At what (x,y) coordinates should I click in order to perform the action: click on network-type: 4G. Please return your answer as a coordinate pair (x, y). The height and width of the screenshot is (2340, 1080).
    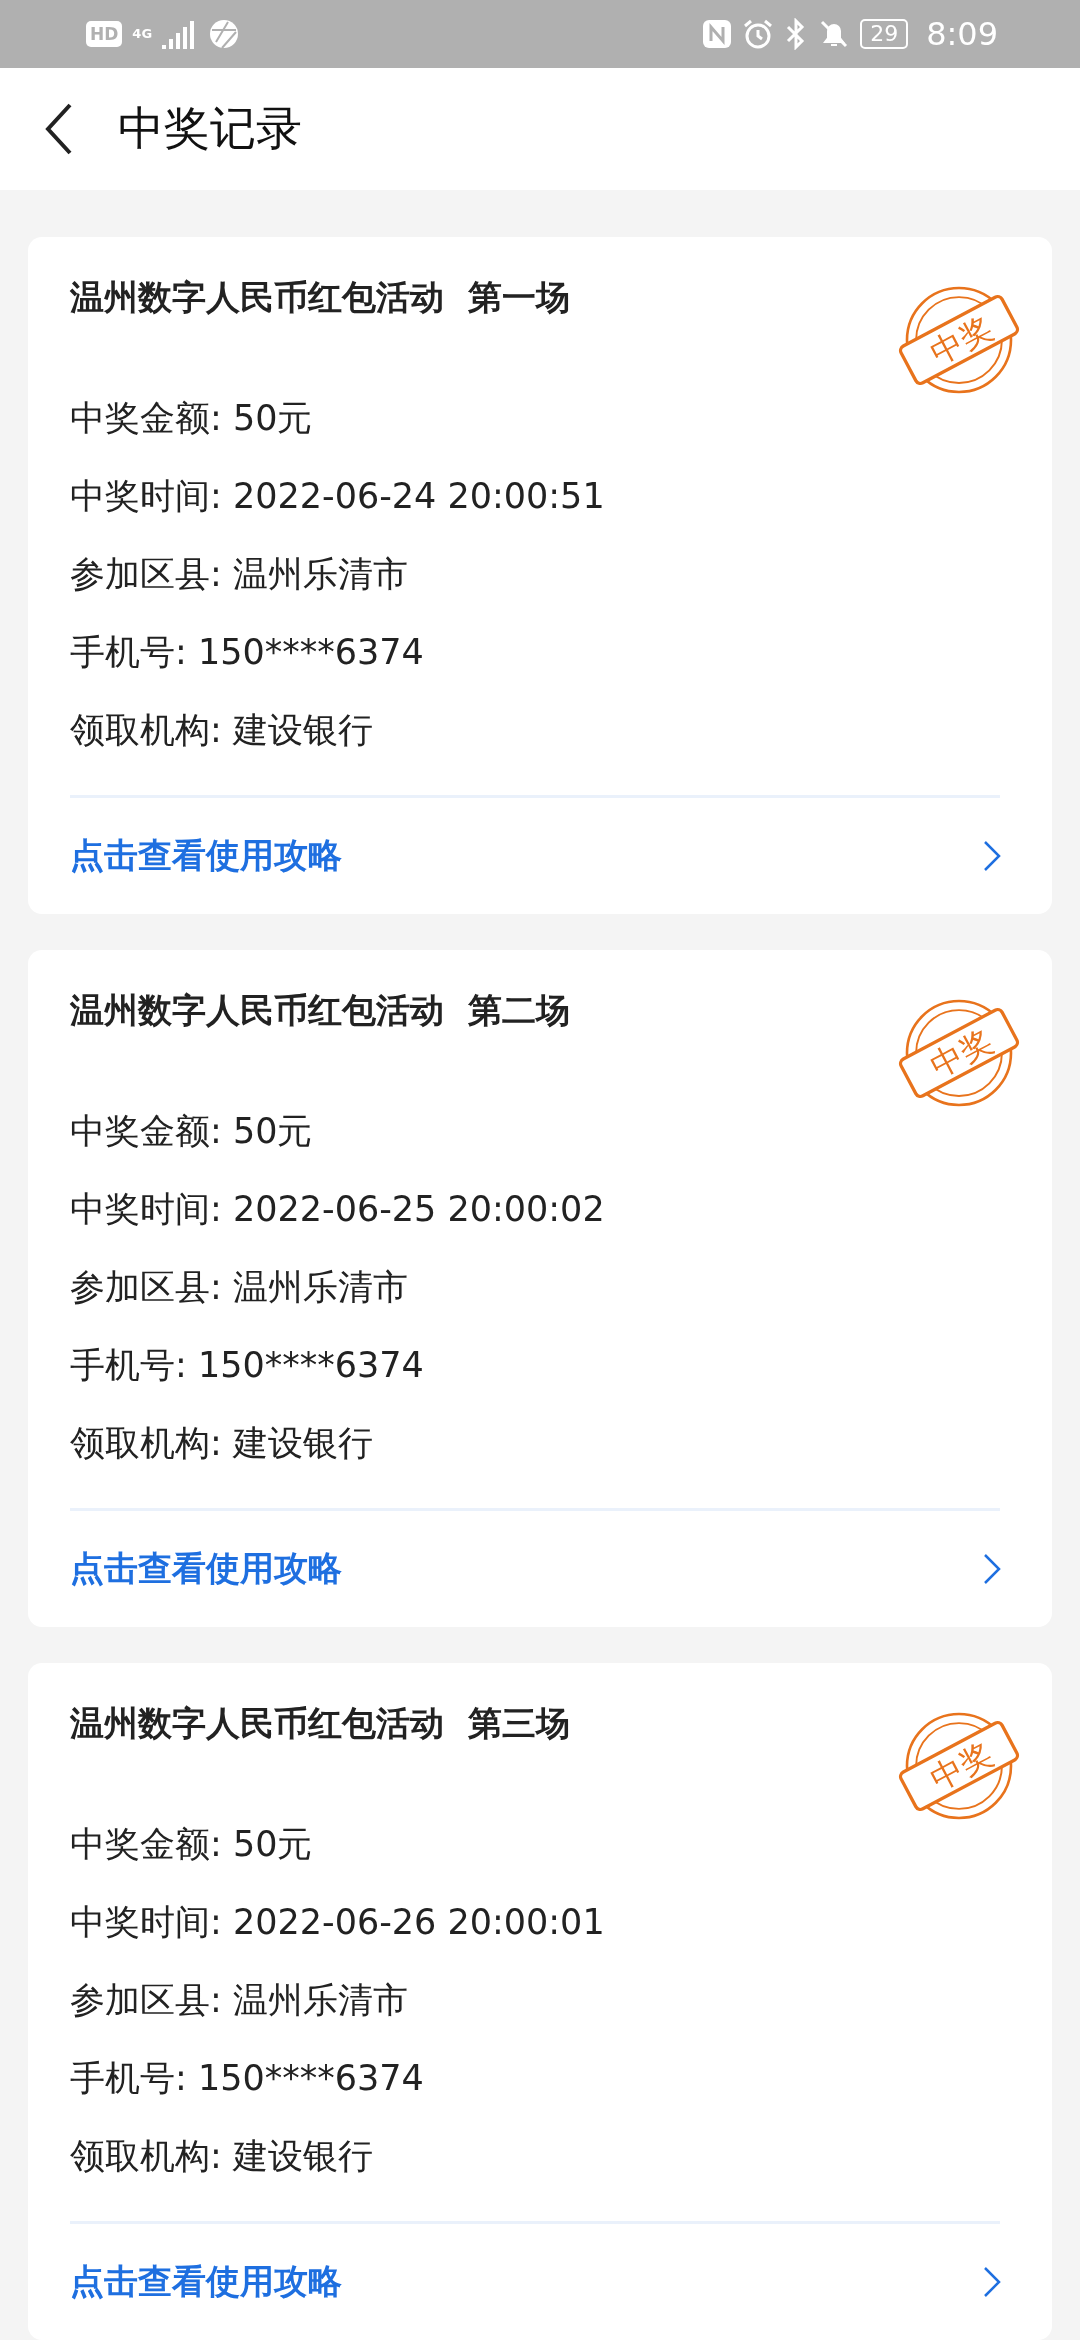
    Looking at the image, I should click on (142, 34).